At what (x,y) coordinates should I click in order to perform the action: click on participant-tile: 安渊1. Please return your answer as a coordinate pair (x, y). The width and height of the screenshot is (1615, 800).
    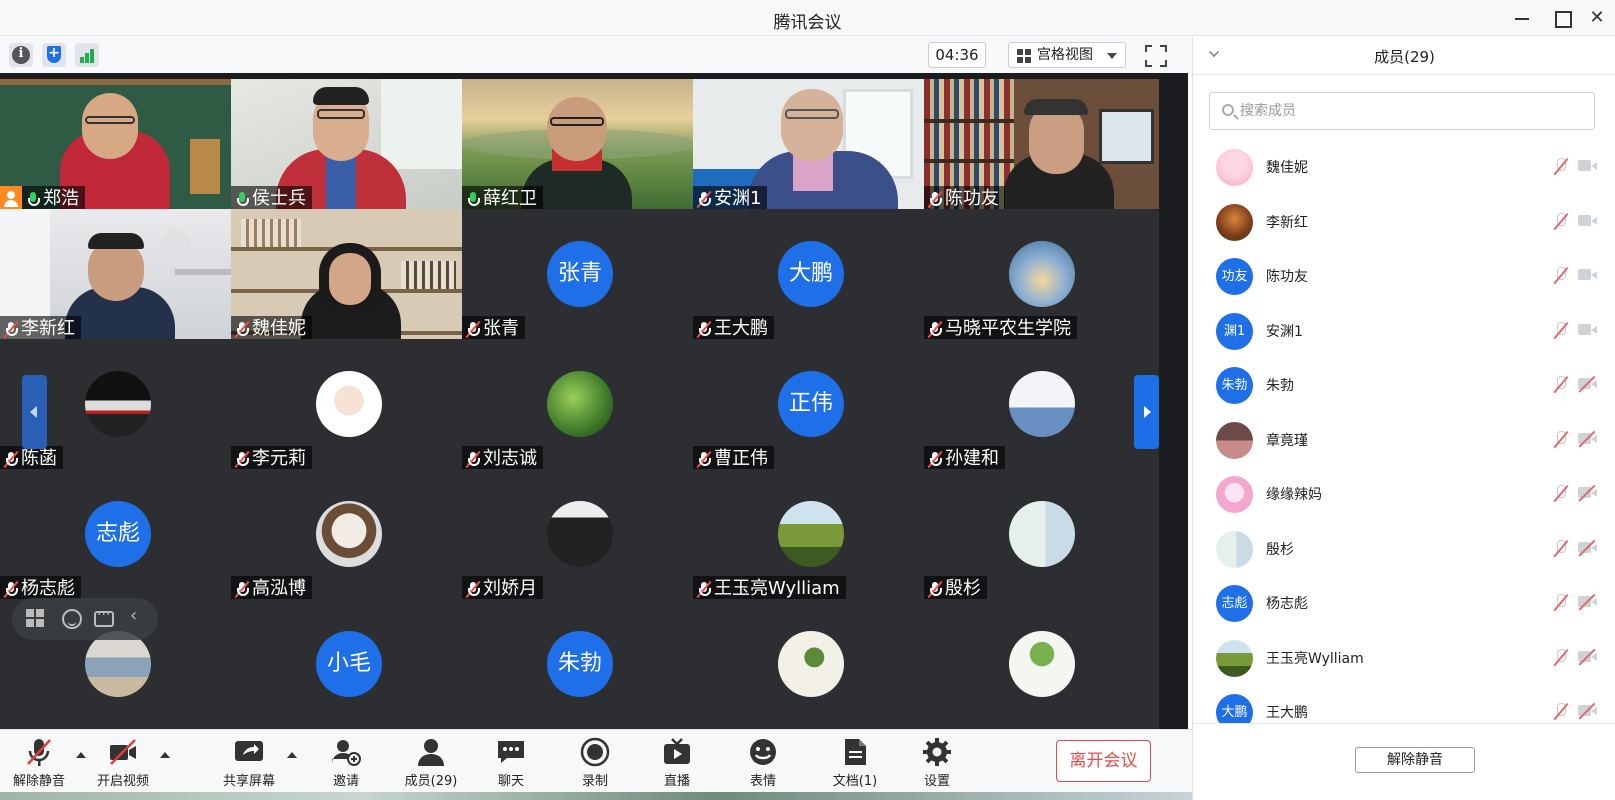
    Looking at the image, I should click on (810, 145).